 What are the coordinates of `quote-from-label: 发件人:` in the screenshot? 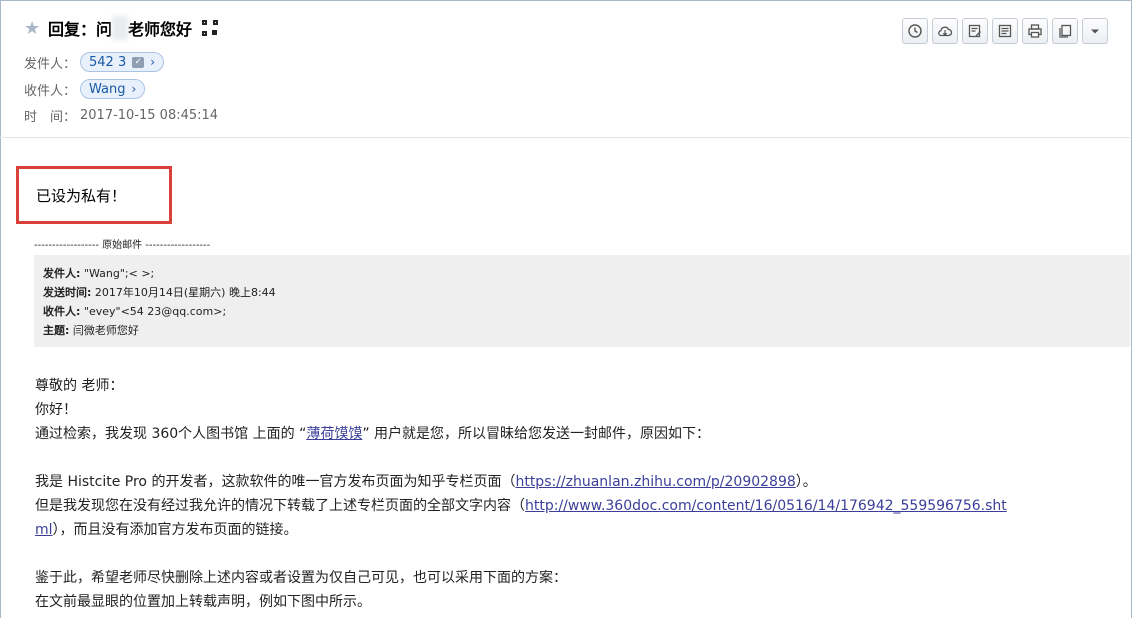 It's located at (62, 273).